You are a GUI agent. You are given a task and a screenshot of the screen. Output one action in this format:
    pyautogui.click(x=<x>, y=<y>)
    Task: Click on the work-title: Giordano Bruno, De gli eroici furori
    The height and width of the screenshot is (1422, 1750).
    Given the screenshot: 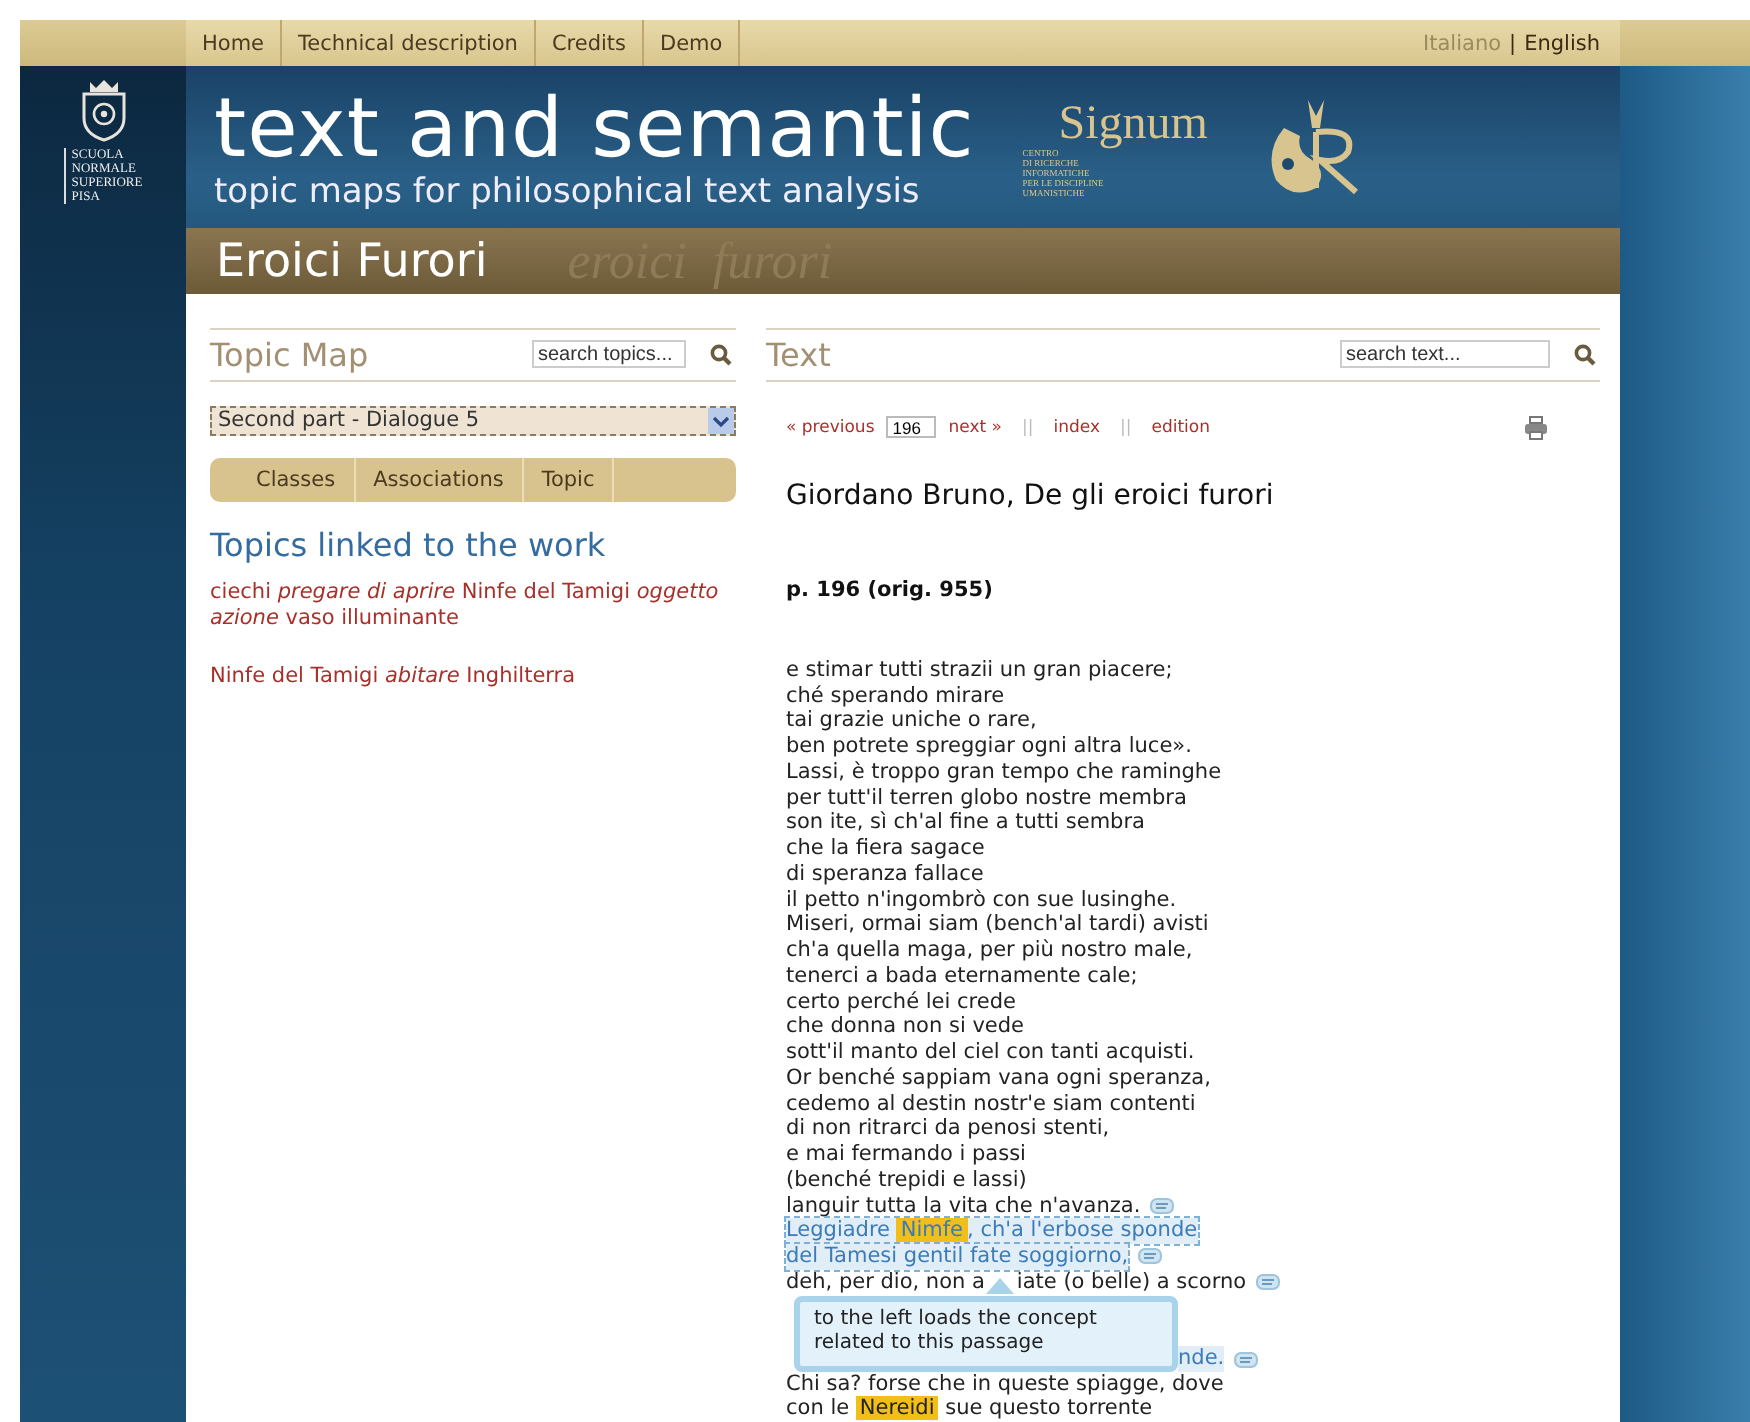 What is the action you would take?
    pyautogui.click(x=1031, y=495)
    